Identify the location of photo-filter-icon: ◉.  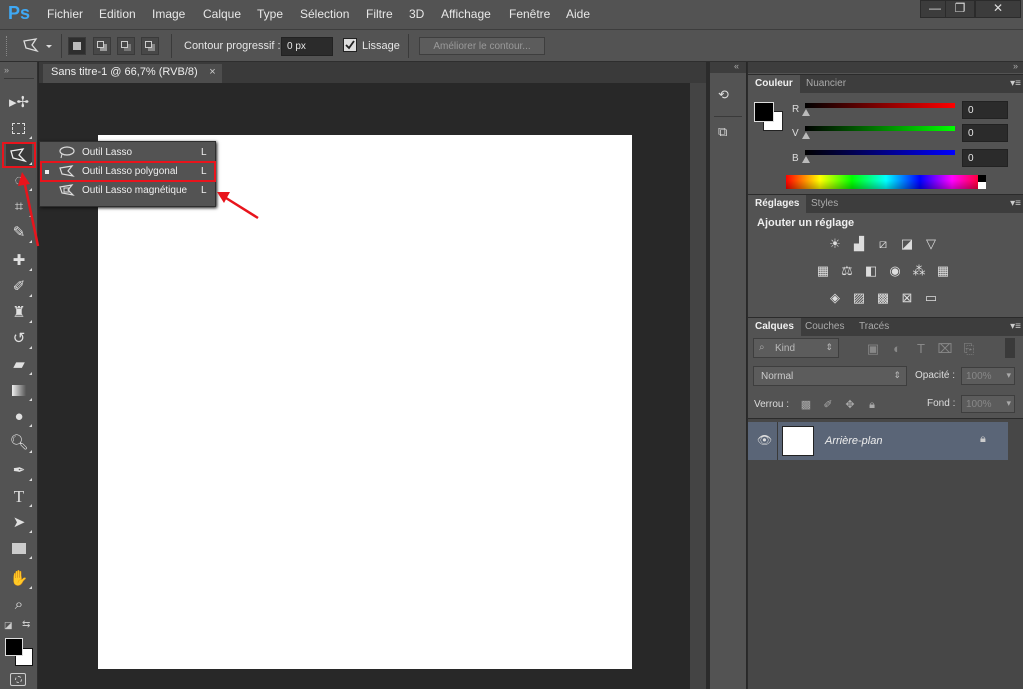
(895, 271).